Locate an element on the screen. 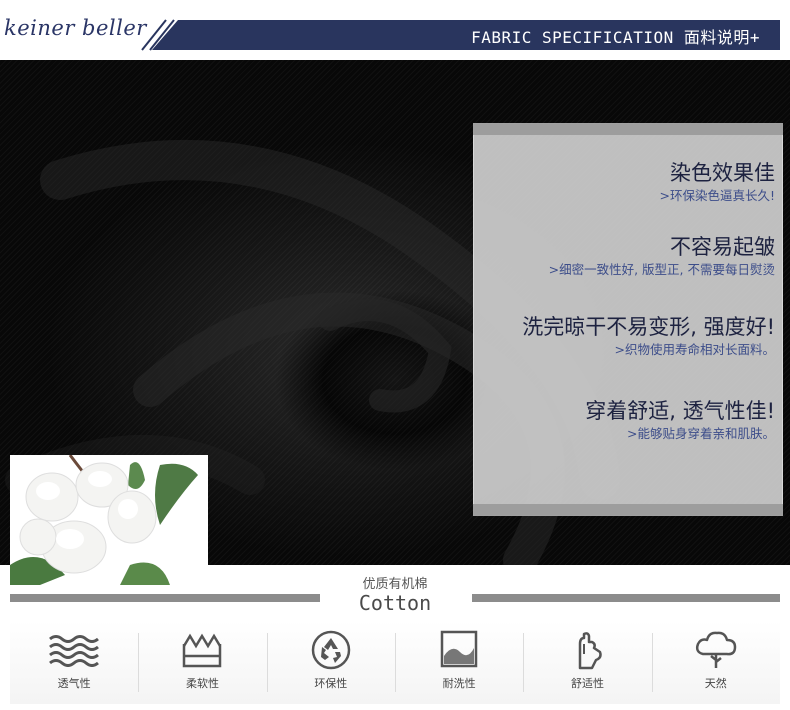 This screenshot has width=790, height=710. property-label: 透气性 is located at coordinates (74, 683).